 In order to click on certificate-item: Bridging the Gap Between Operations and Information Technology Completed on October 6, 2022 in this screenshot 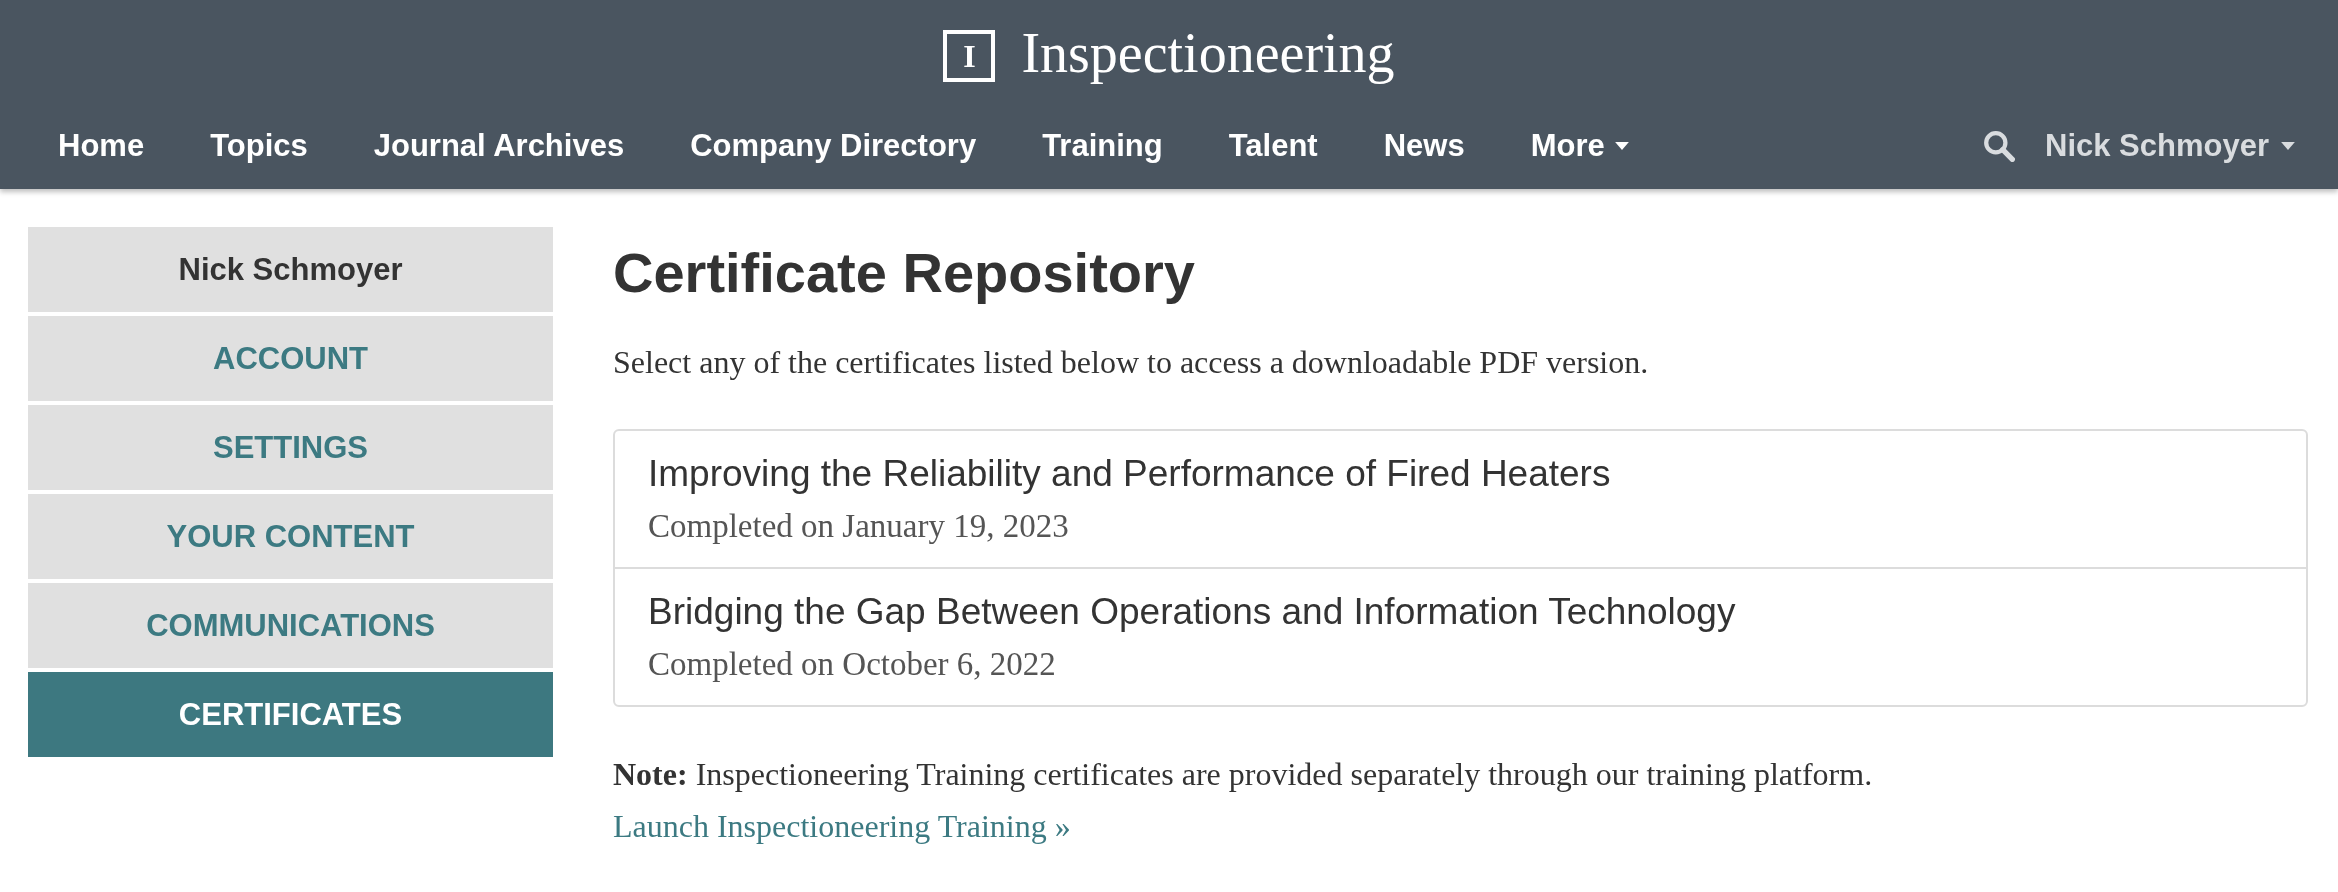, I will do `click(1460, 636)`.